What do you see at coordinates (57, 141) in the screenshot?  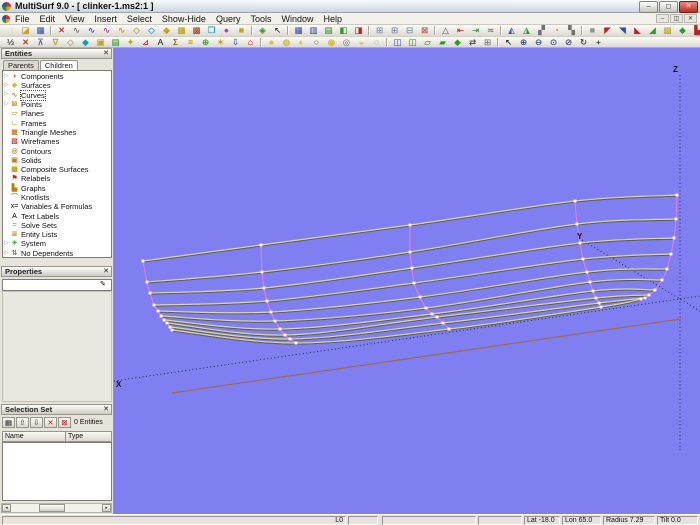 I see `tree-item-wireframes: ▧ Wireframes` at bounding box center [57, 141].